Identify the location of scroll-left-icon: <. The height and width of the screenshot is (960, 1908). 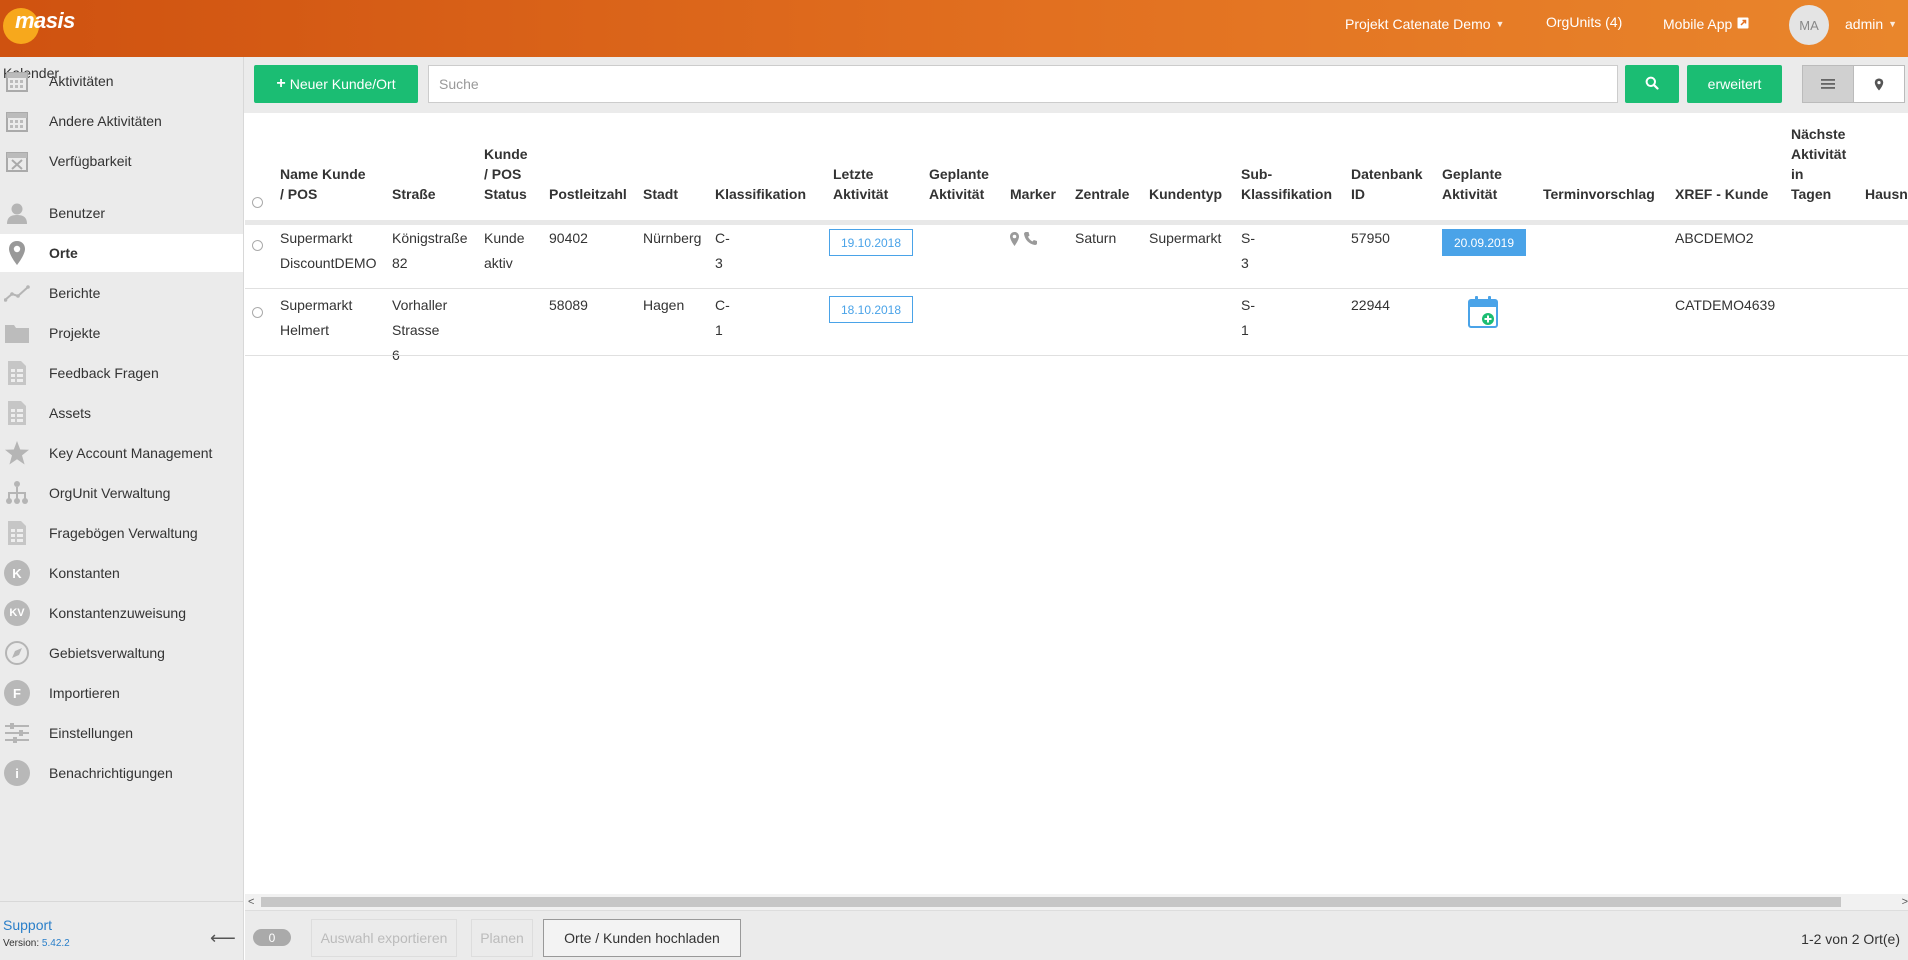
(251, 902).